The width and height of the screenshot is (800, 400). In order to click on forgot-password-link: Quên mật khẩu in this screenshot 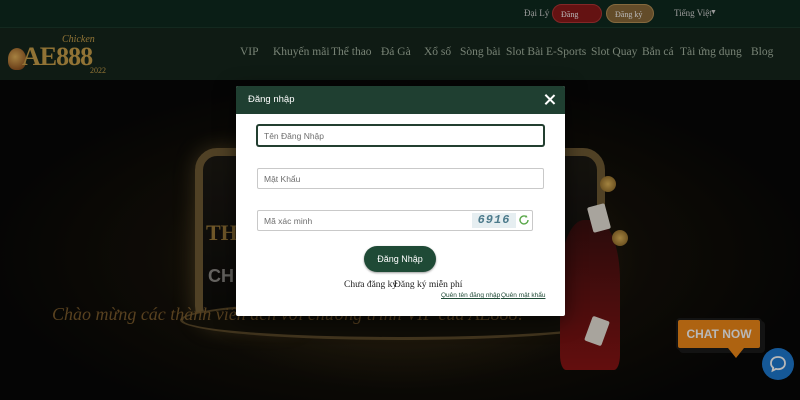, I will do `click(523, 295)`.